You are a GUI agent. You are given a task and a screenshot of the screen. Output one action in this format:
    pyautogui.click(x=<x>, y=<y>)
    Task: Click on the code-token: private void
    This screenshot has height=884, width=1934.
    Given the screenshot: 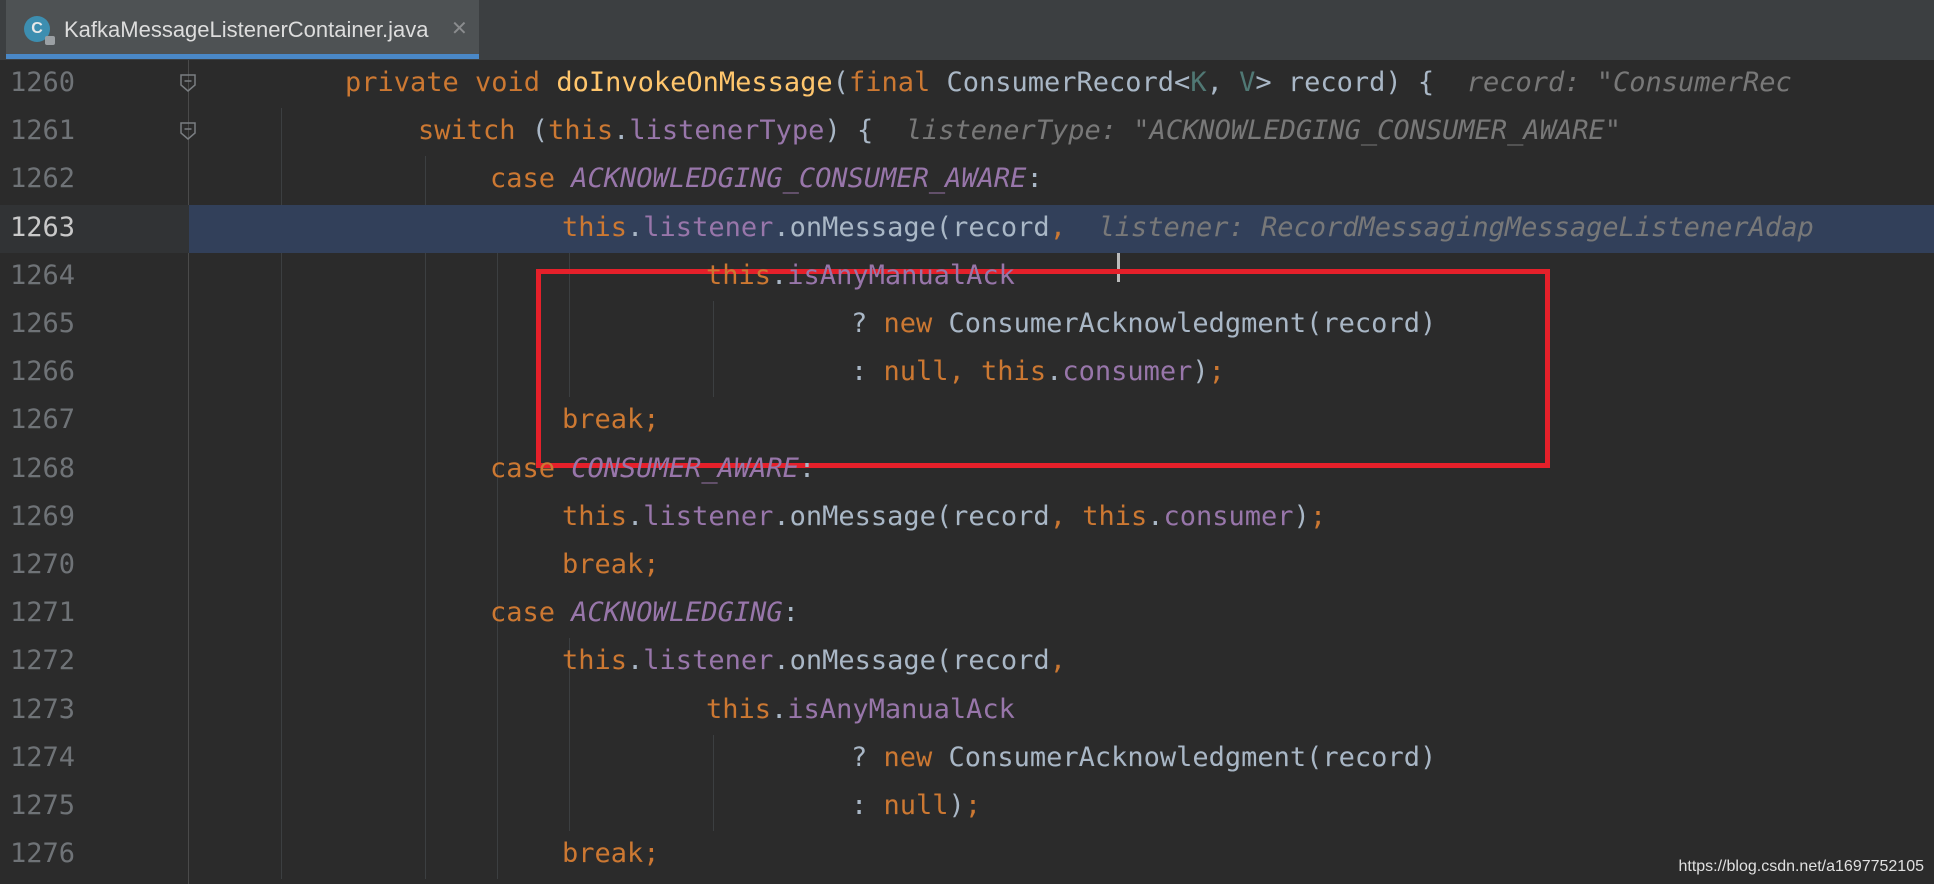 What is the action you would take?
    pyautogui.click(x=451, y=82)
    